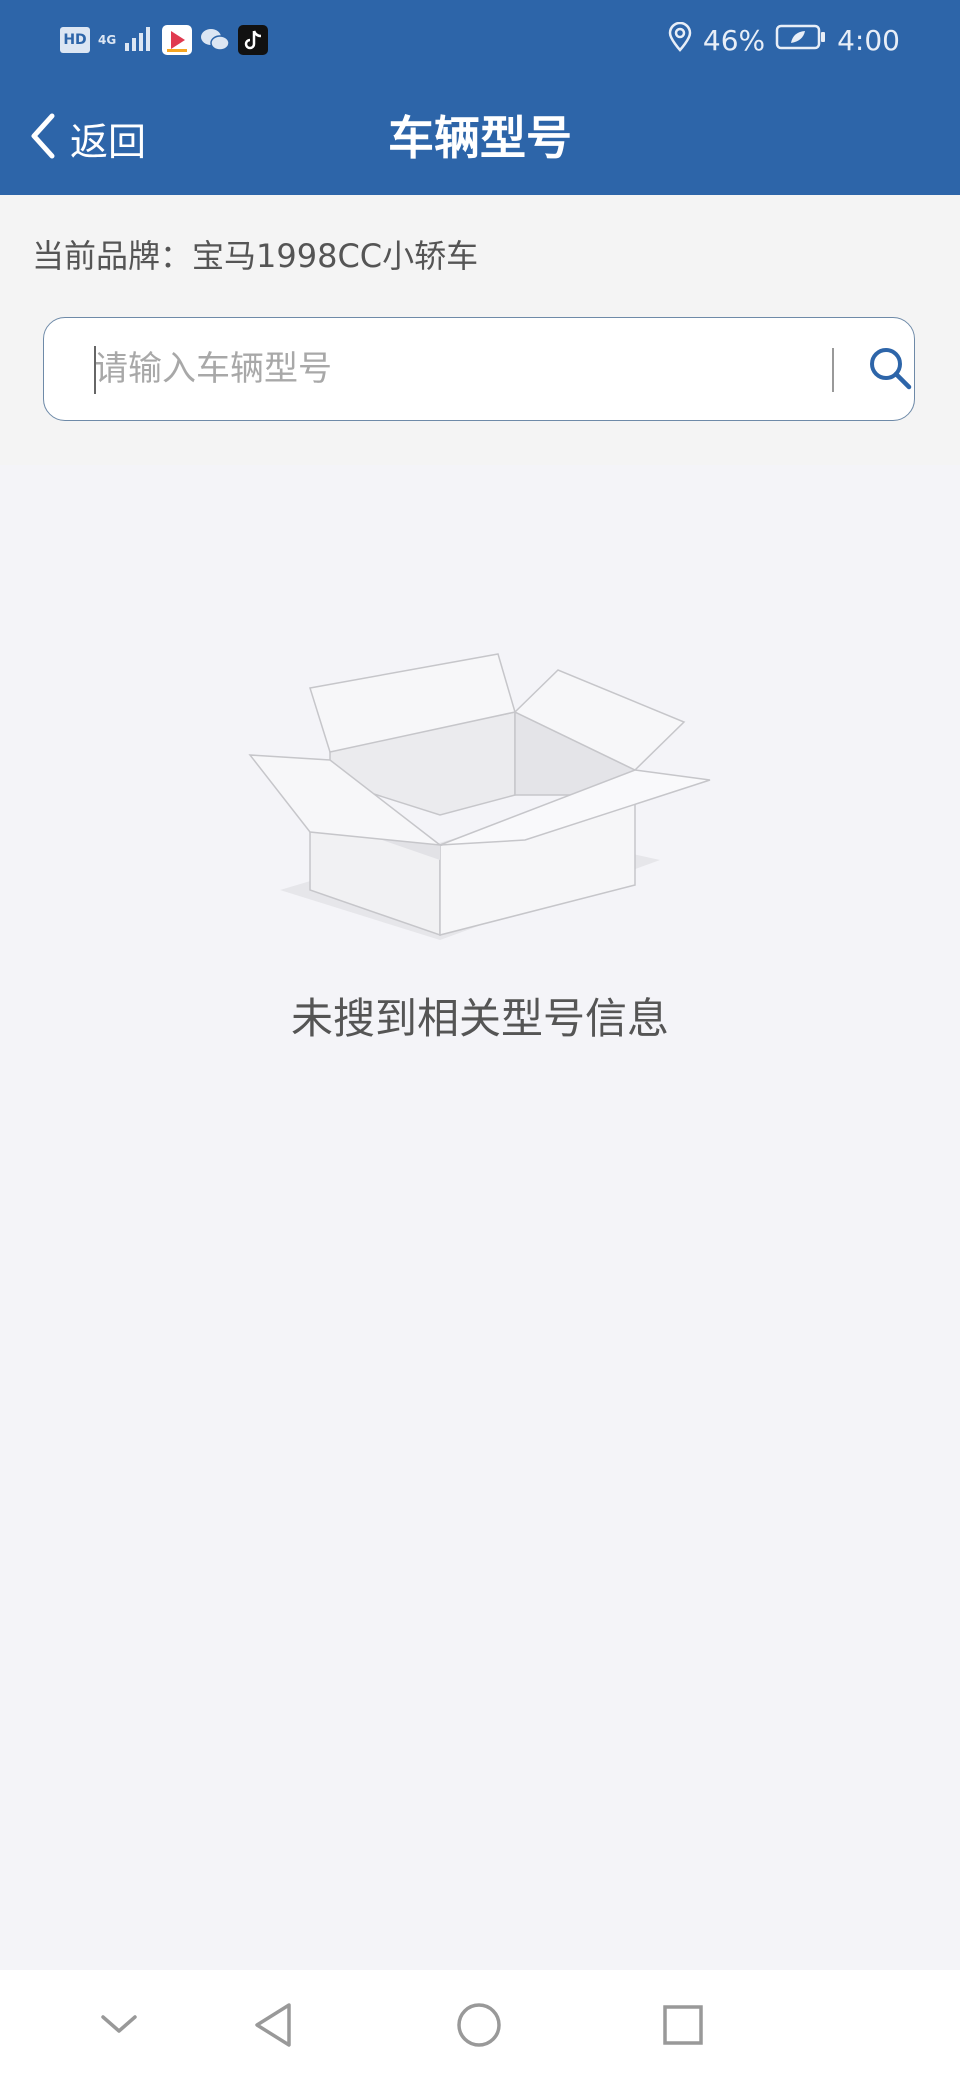 The height and width of the screenshot is (2080, 960). What do you see at coordinates (75, 40) in the screenshot?
I see `hd-badge-icon: HD` at bounding box center [75, 40].